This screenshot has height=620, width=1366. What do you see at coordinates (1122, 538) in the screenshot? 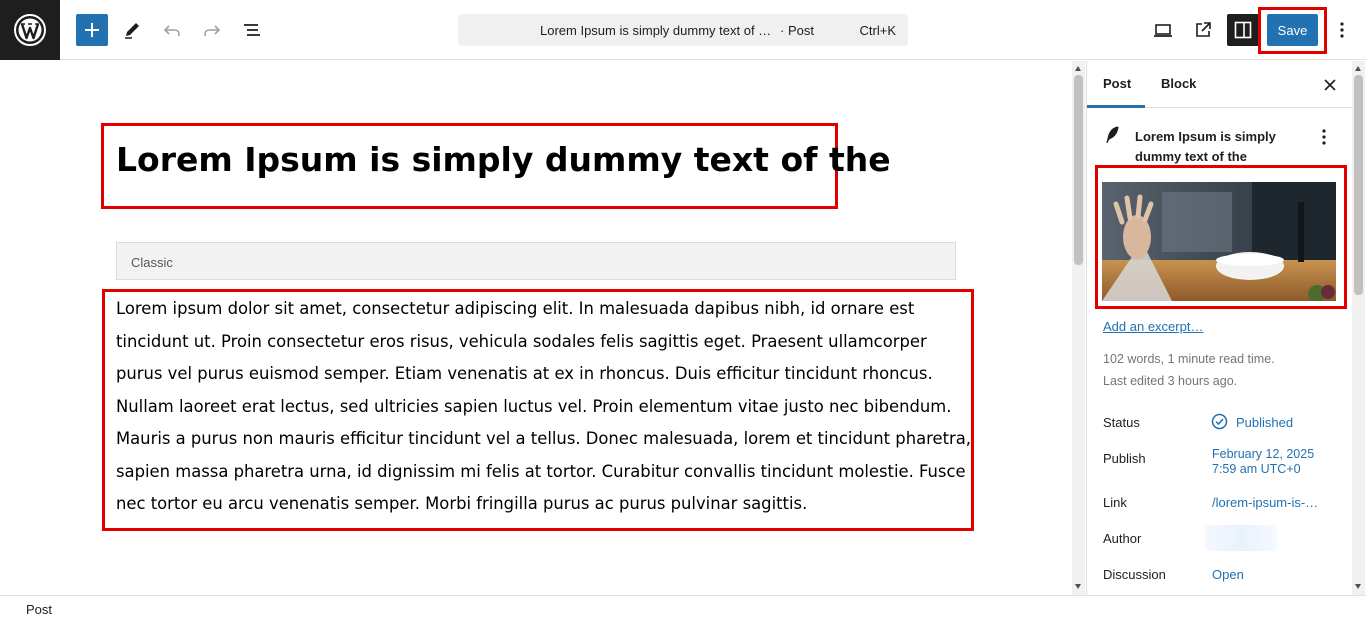
I see `author-label: Author` at bounding box center [1122, 538].